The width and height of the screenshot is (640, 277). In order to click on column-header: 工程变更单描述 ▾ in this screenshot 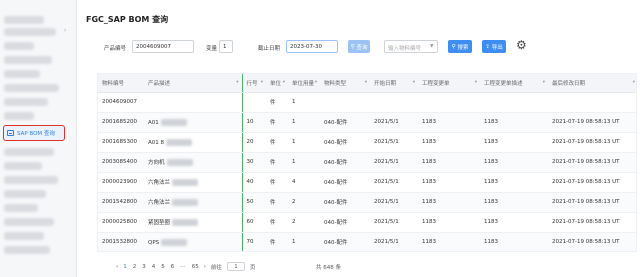, I will do `click(514, 83)`.